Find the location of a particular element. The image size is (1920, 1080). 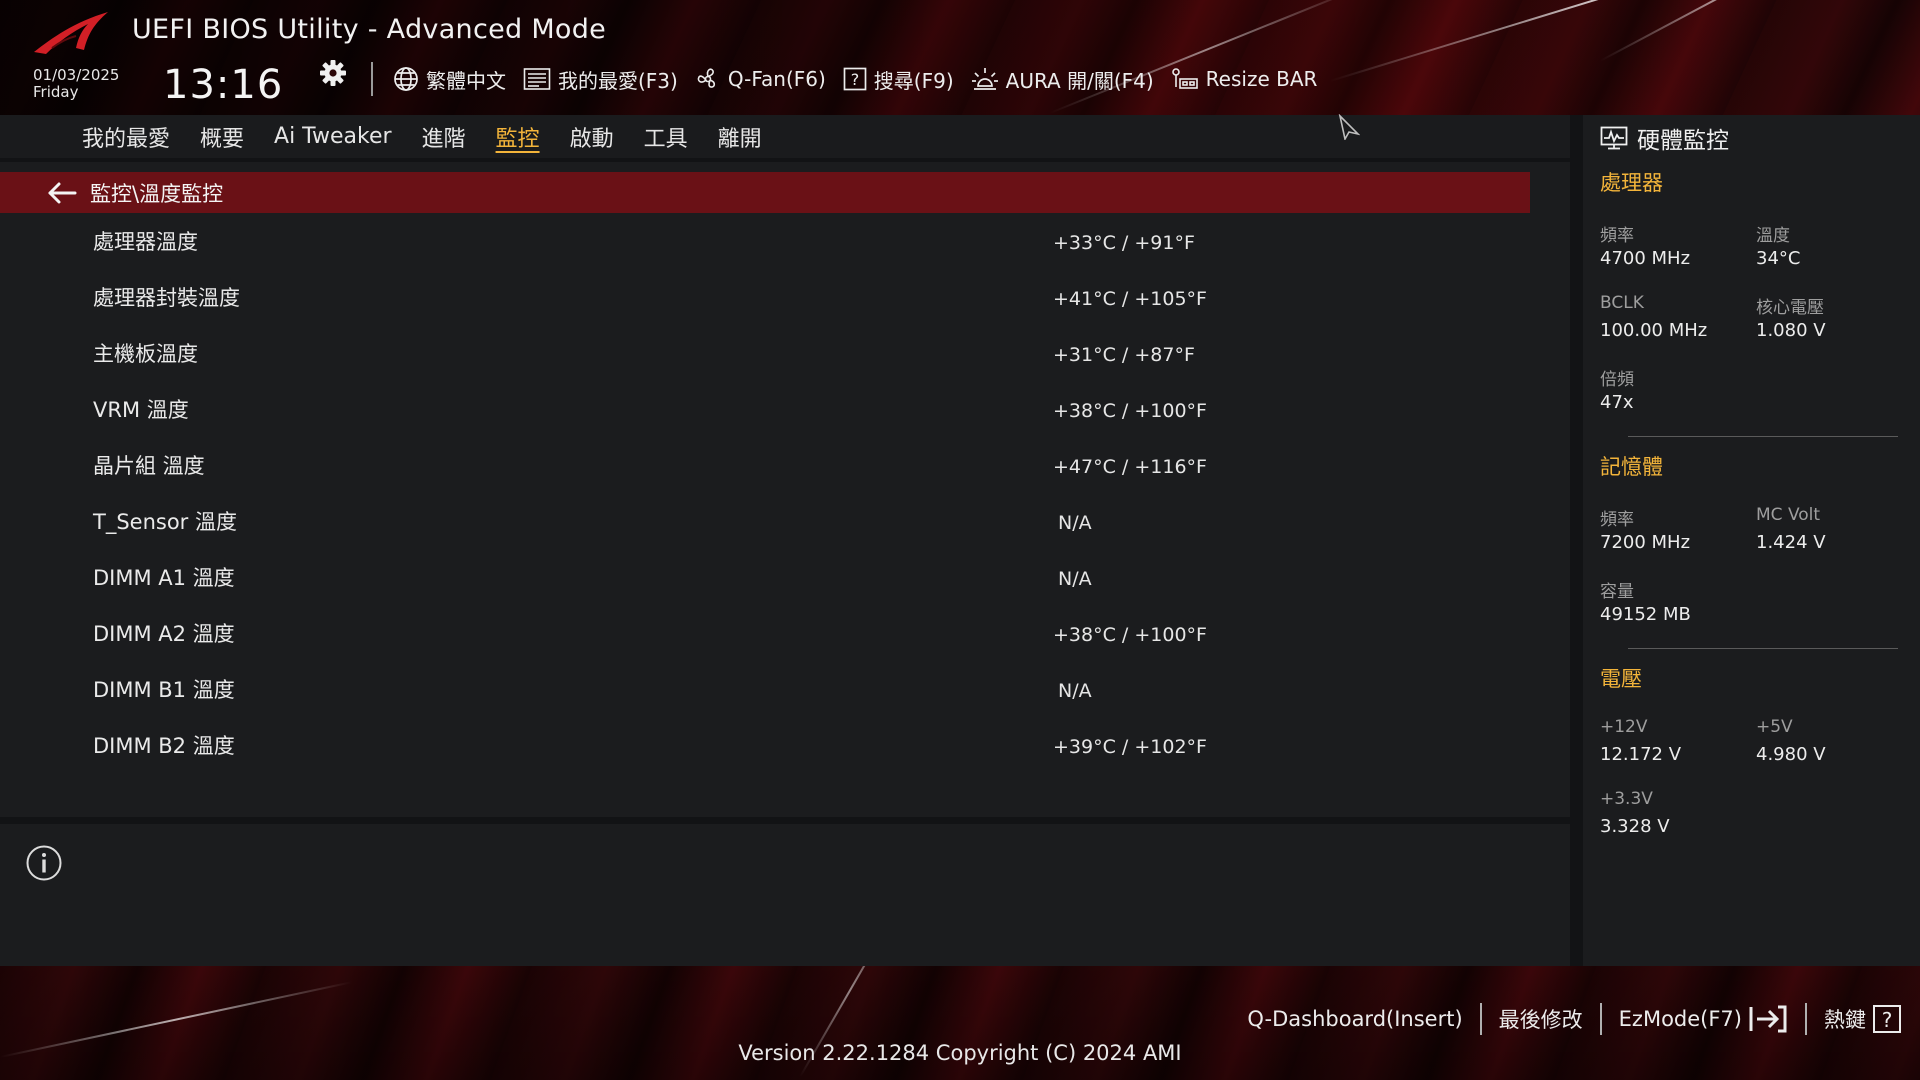

sensor-label: DIMM A1 溫度 is located at coordinates (164, 578).